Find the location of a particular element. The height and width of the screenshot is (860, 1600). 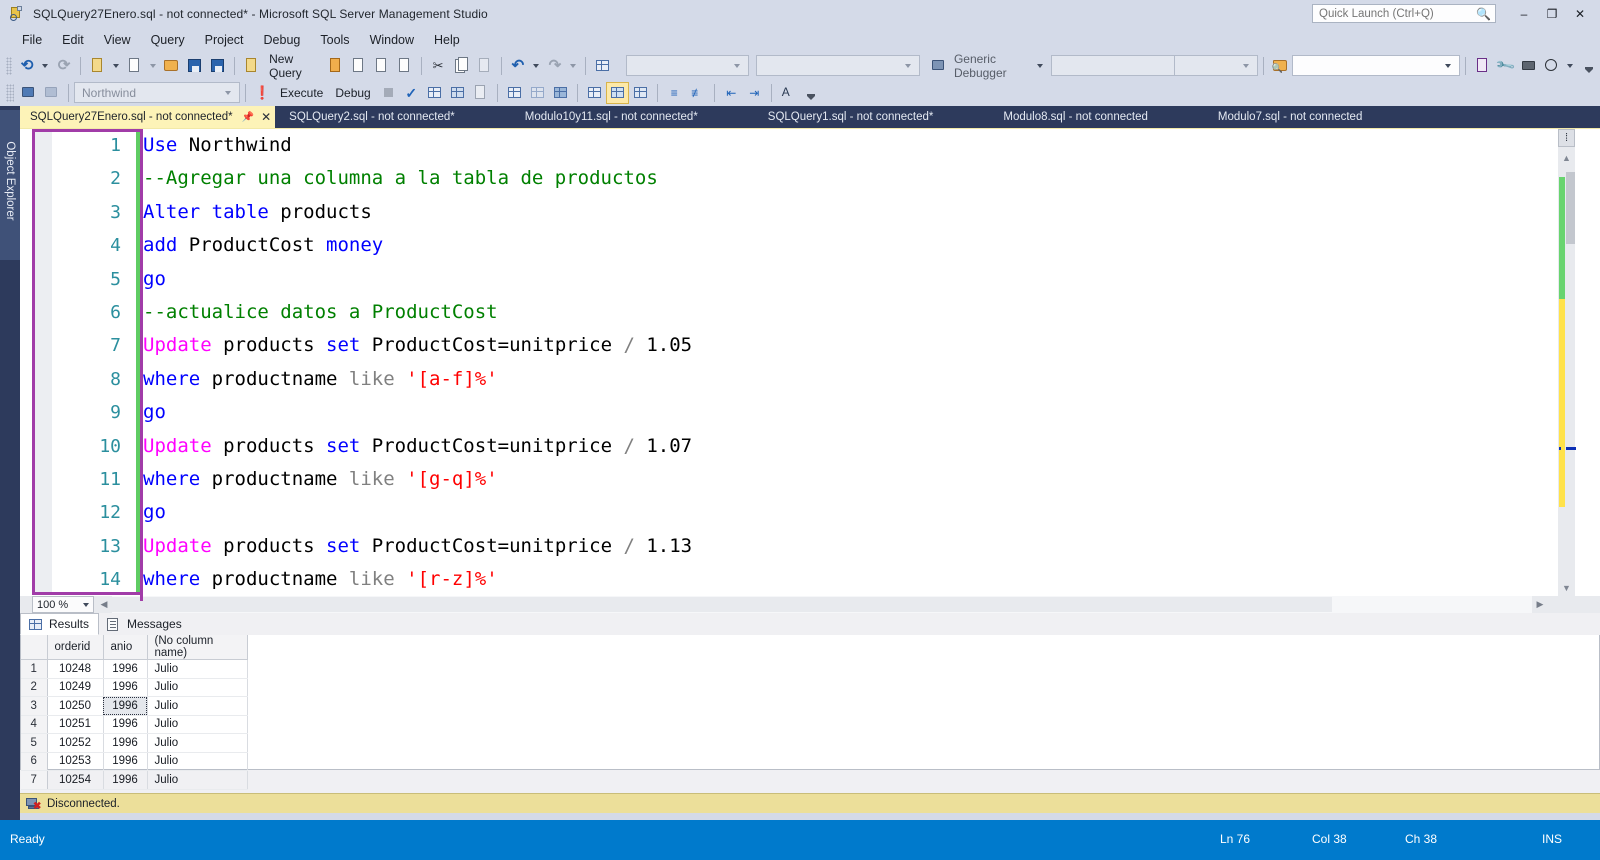

close-icon: ✕ is located at coordinates (266, 117).